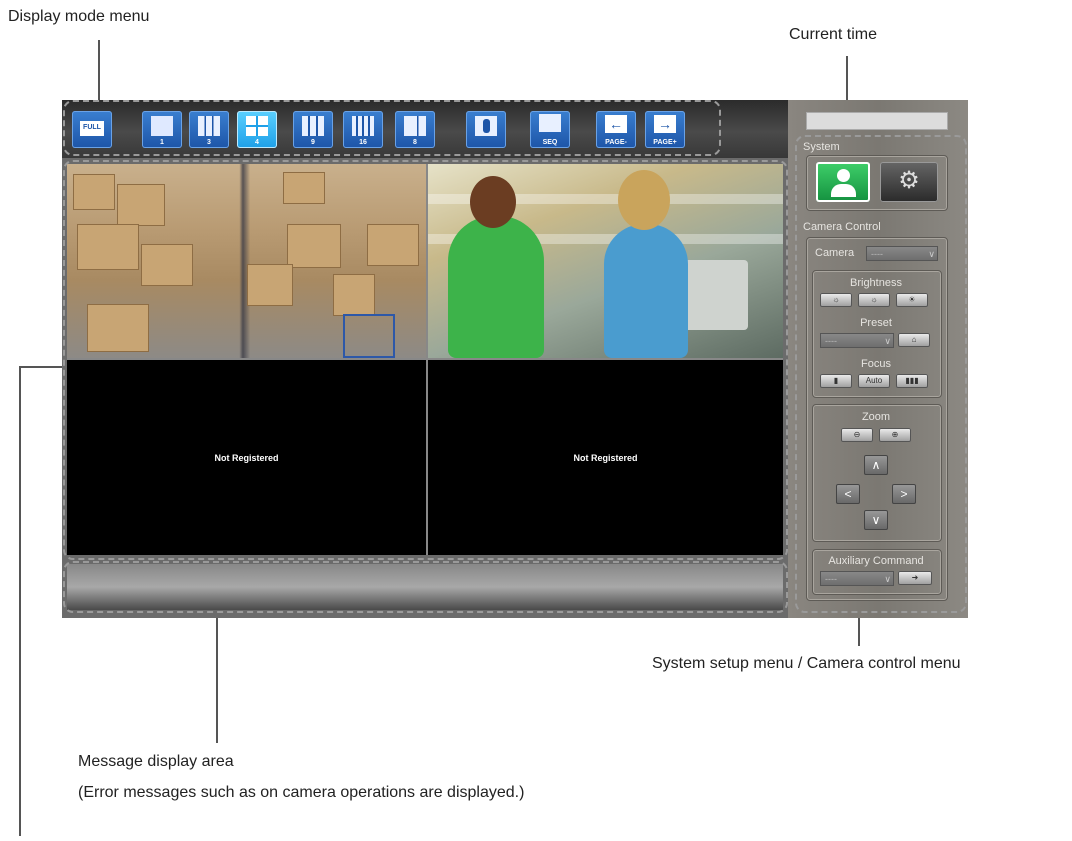 The height and width of the screenshot is (841, 1072). Describe the element at coordinates (392, 128) in the screenshot. I see `display-mode-menu-outline` at that location.